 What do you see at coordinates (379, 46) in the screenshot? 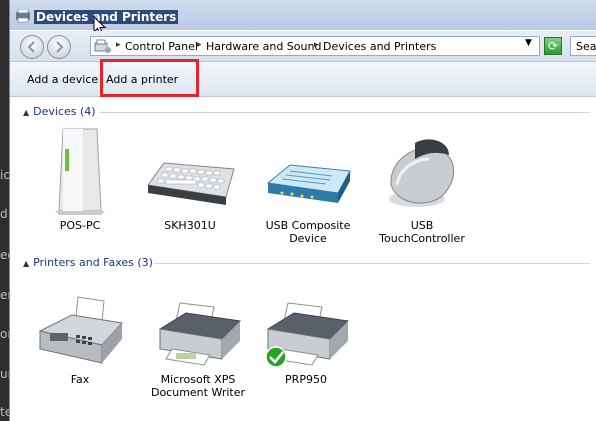
I see `breadcrumb-devices-and-printers: Devices and Printers` at bounding box center [379, 46].